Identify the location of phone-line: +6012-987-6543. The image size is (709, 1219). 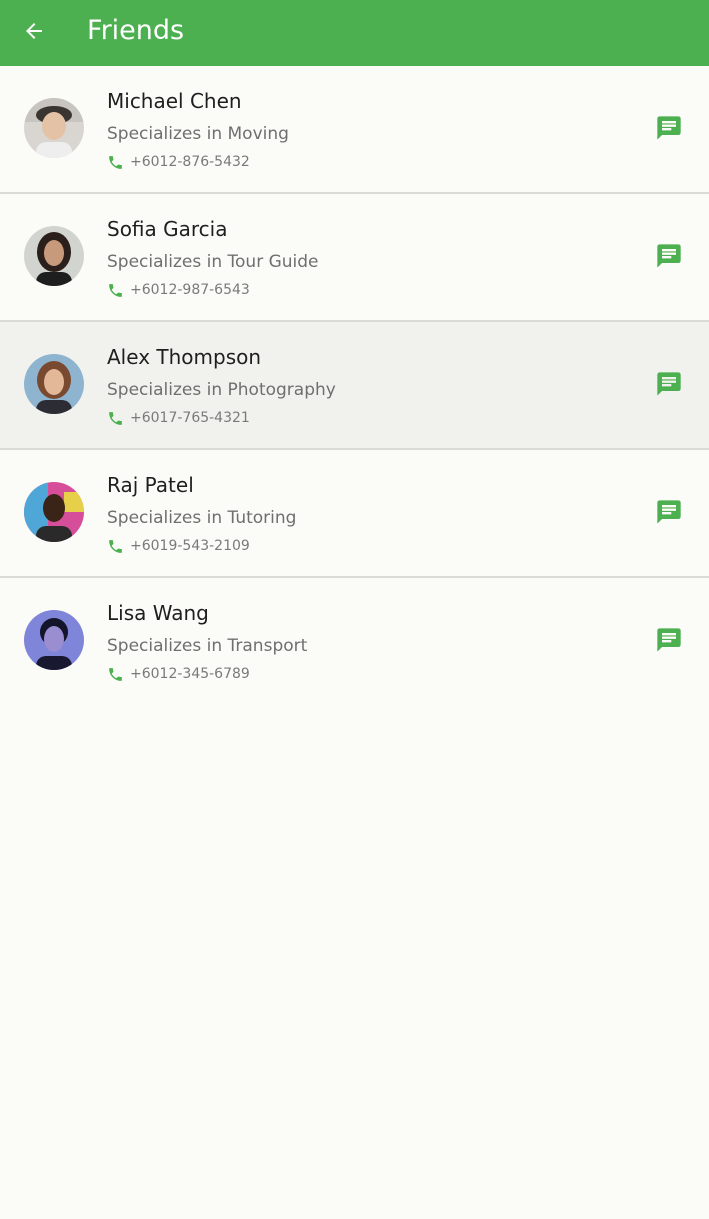
(178, 290).